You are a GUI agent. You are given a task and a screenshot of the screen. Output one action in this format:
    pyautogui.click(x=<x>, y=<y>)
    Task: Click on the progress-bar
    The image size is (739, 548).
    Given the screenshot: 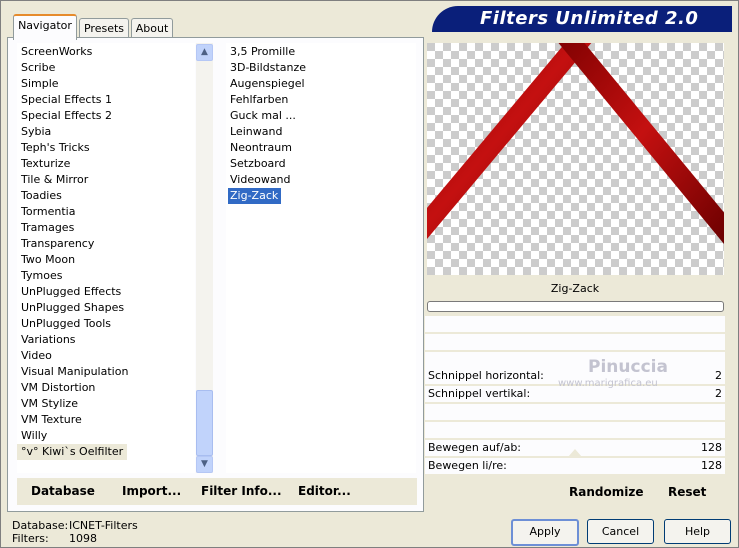 What is the action you would take?
    pyautogui.click(x=575, y=306)
    